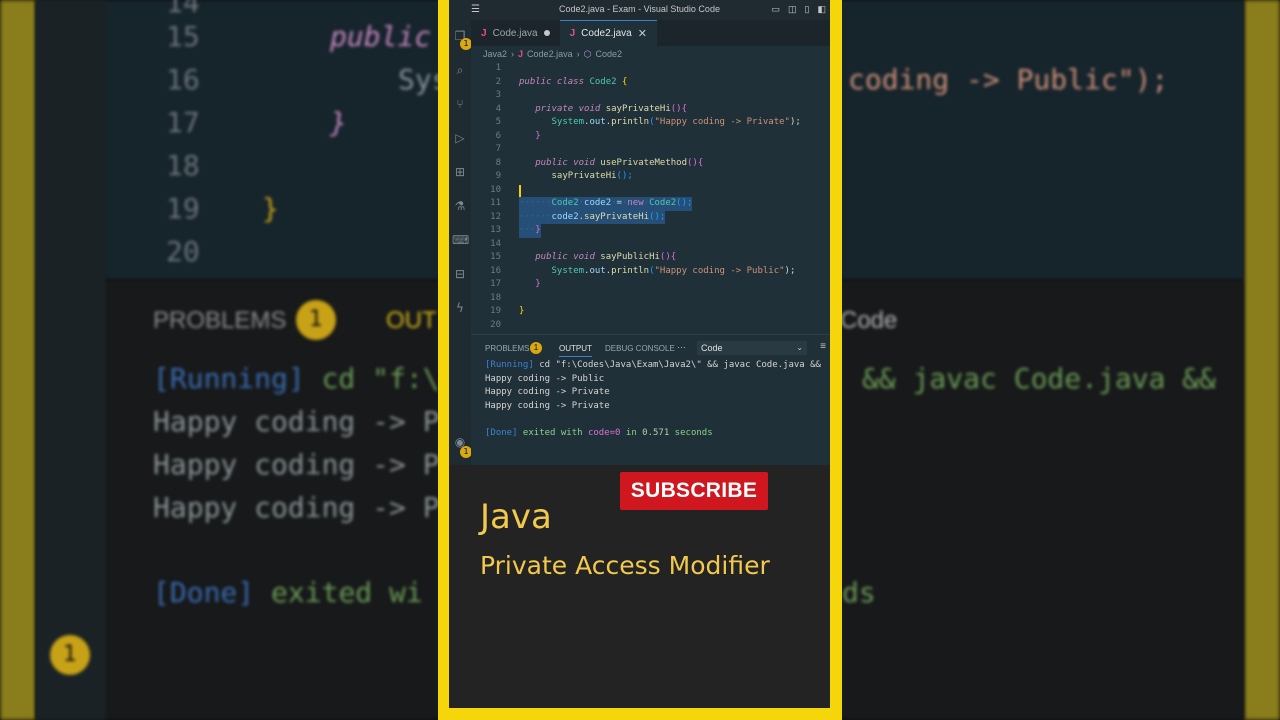 The image size is (1280, 720). Describe the element at coordinates (650, 258) in the screenshot. I see `code-line: 15 public void sayPublicHi(){` at that location.